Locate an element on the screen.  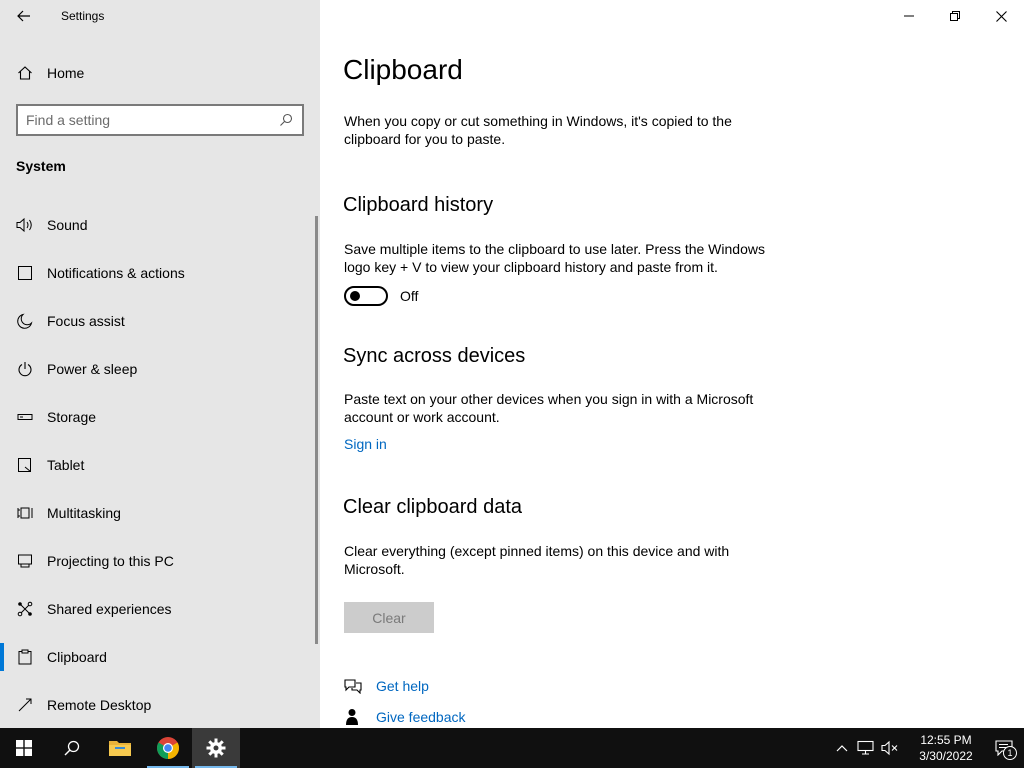
network-button is located at coordinates (866, 748).